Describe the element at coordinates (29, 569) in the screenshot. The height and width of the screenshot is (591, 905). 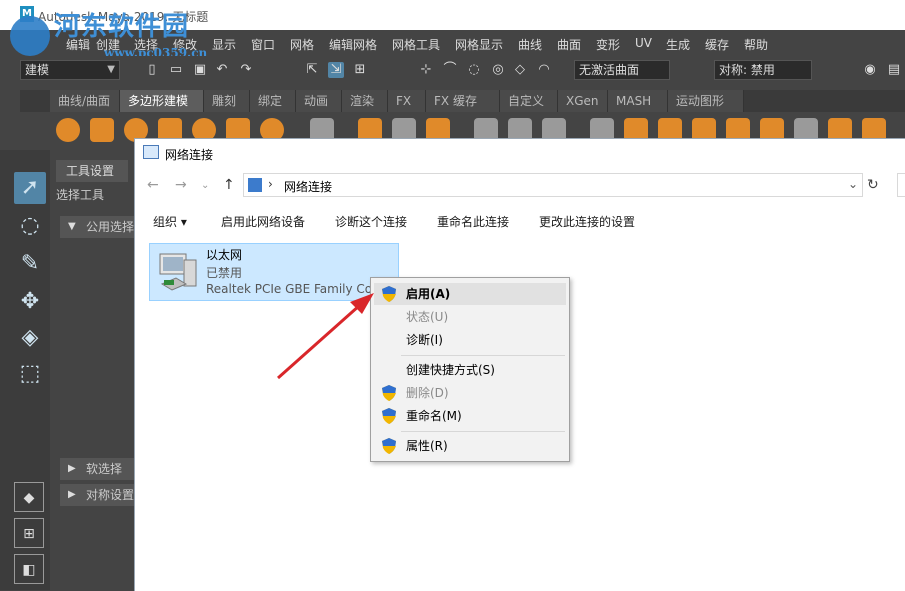
I see `two-view-layout-icon: ◧` at that location.